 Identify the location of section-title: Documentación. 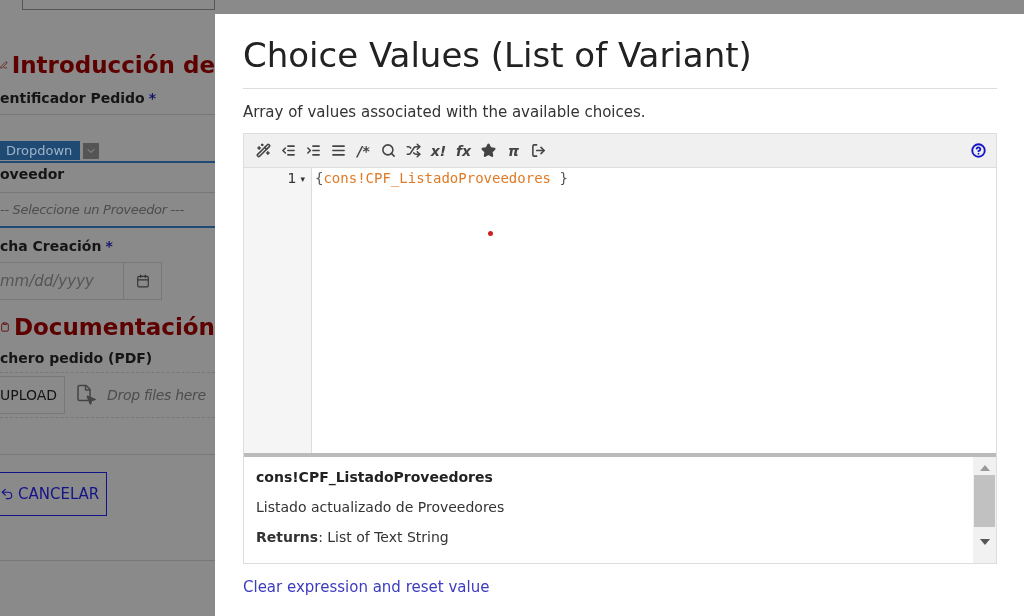
(114, 327).